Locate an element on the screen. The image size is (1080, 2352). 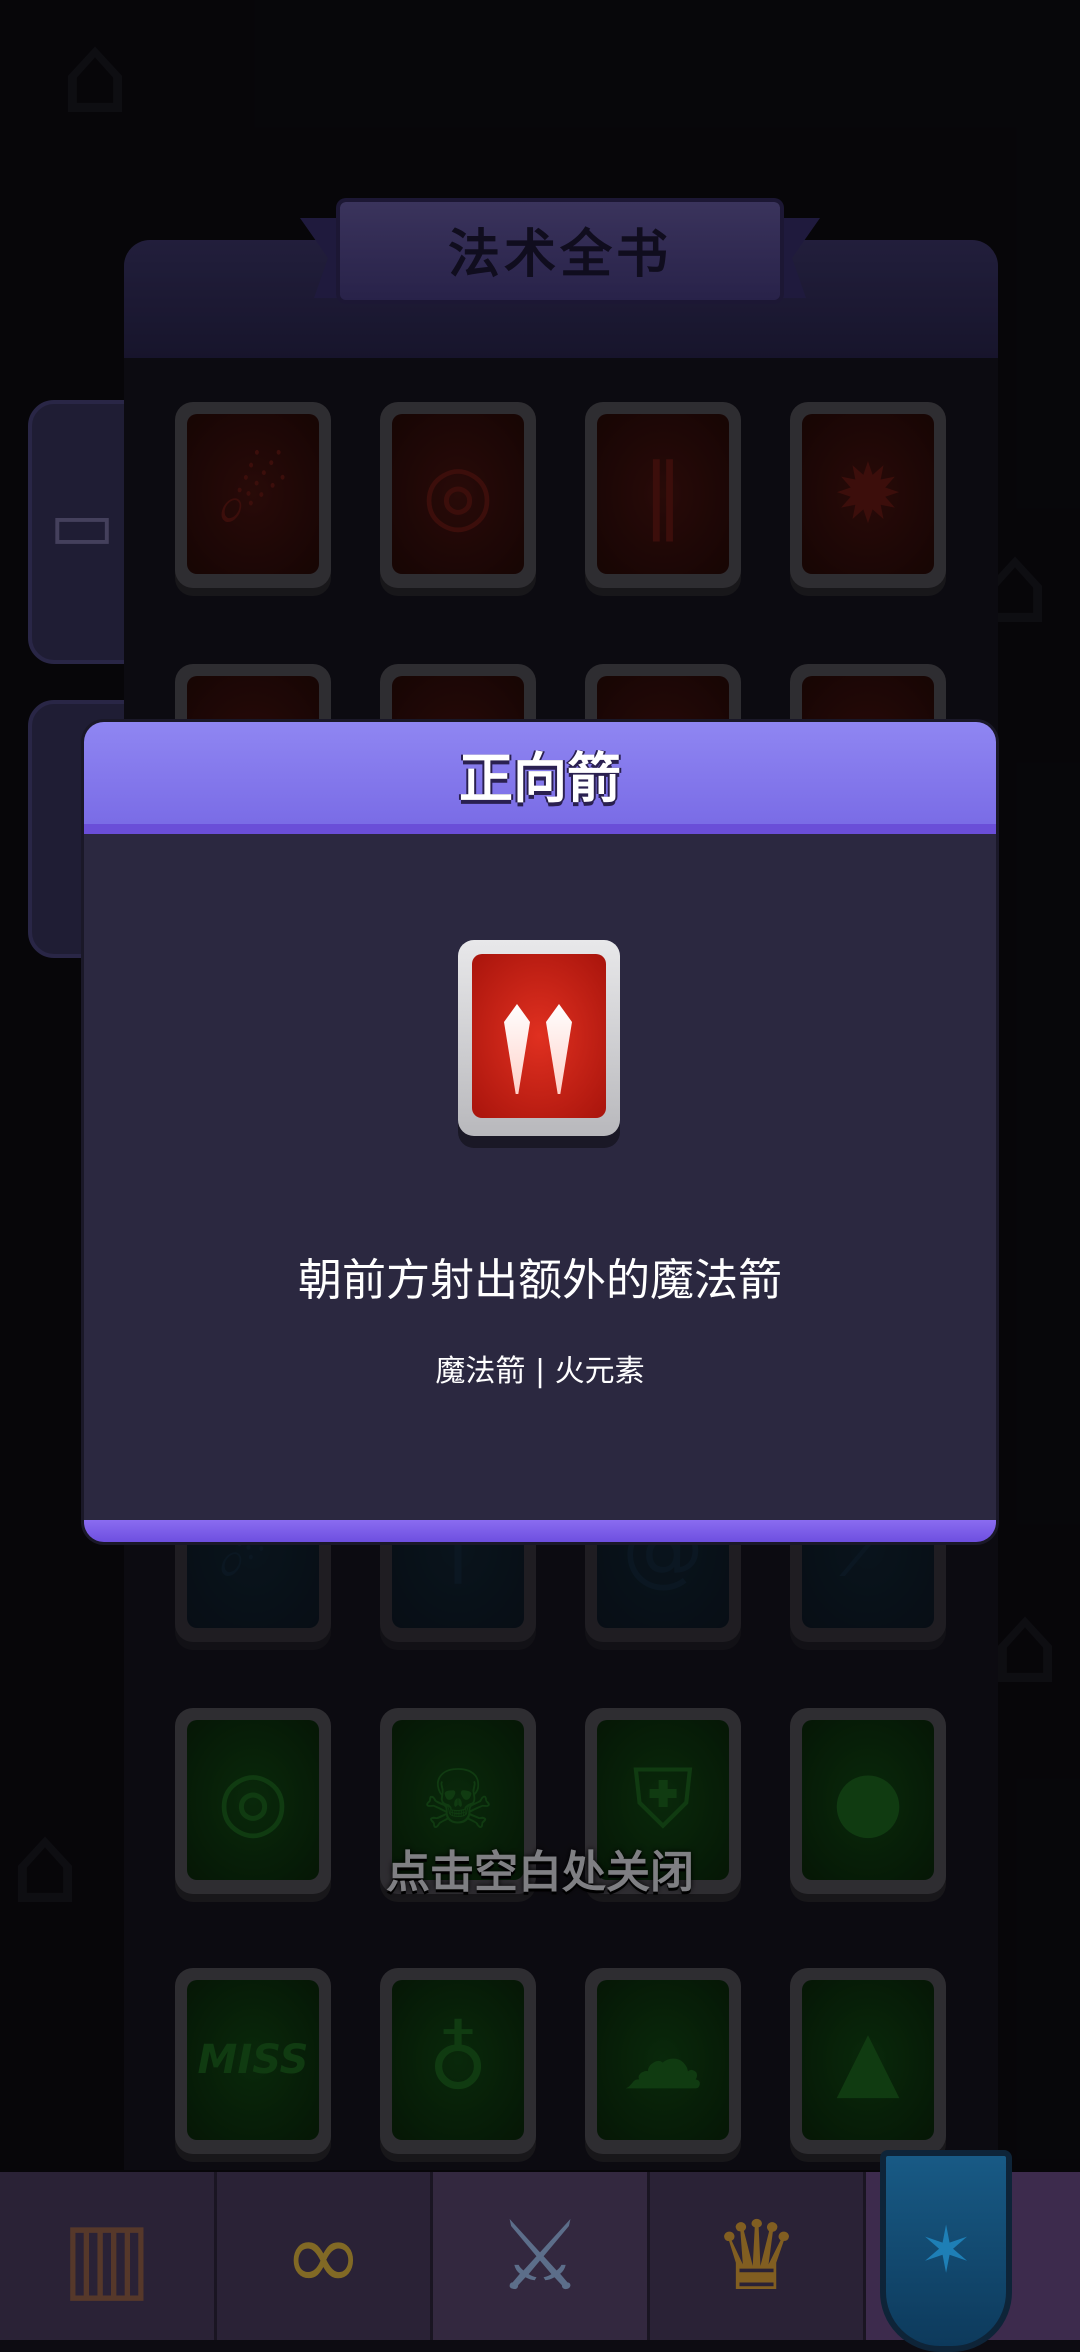
fang-right is located at coordinates (559, 1049).